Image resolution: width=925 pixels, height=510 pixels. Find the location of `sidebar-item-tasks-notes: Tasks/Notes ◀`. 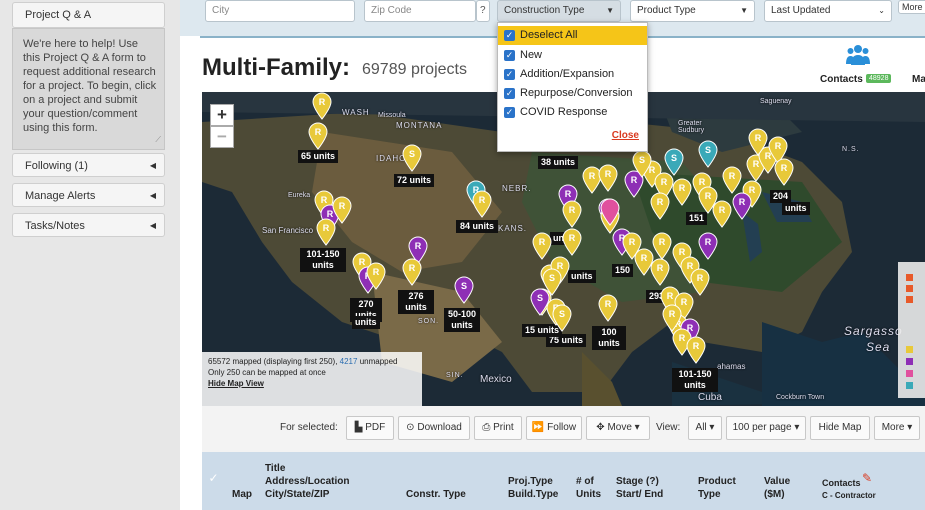

sidebar-item-tasks-notes: Tasks/Notes ◀ is located at coordinates (88, 225).